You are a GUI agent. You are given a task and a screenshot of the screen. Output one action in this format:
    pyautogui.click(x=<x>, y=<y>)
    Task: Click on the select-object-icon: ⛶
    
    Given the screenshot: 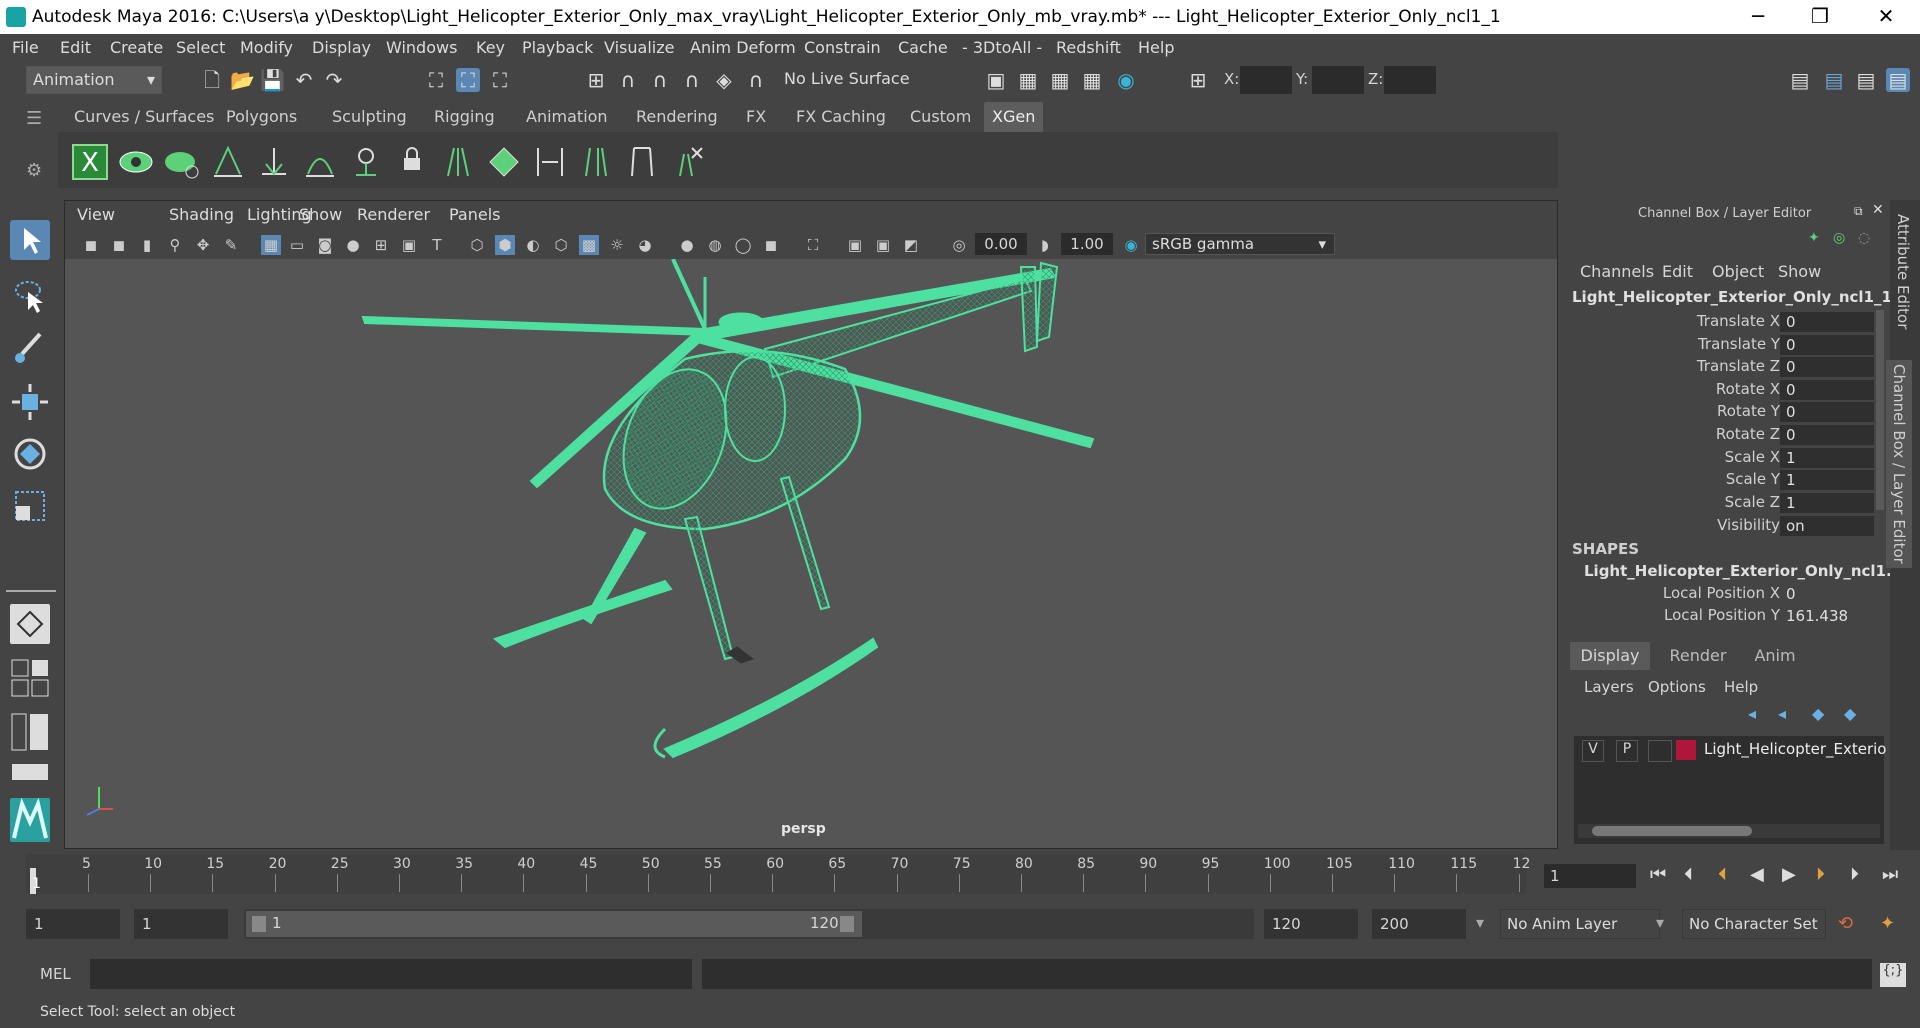 What is the action you would take?
    pyautogui.click(x=468, y=80)
    